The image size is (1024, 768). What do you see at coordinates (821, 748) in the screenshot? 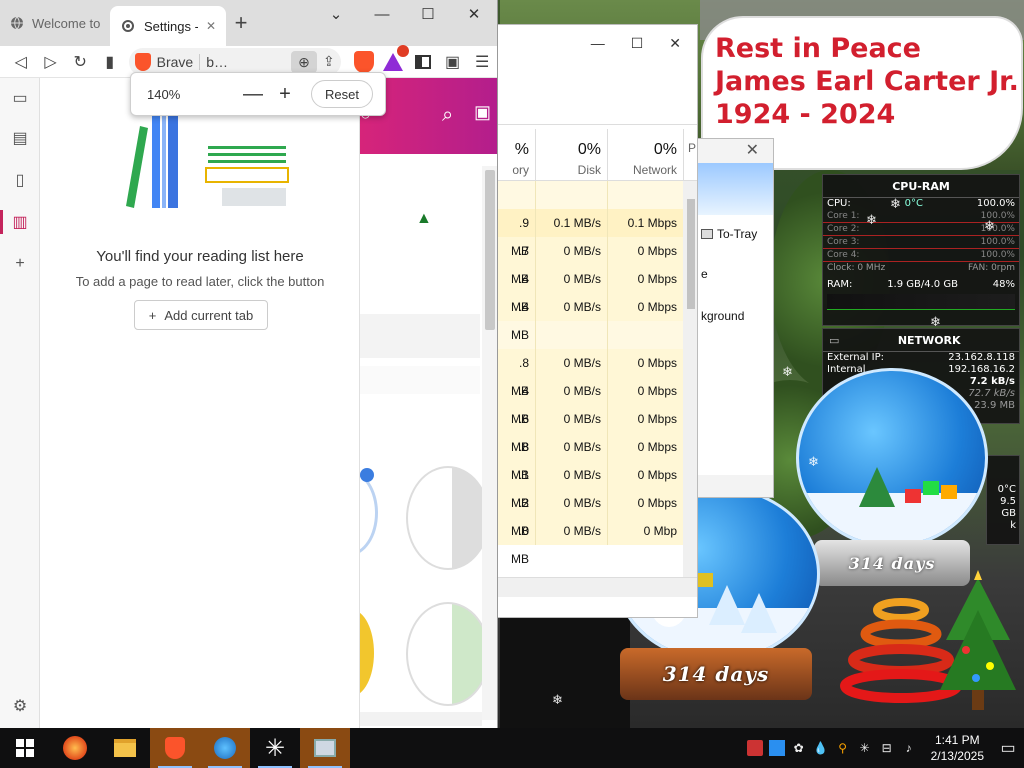
I see `tray-drop-icon: 💧` at bounding box center [821, 748].